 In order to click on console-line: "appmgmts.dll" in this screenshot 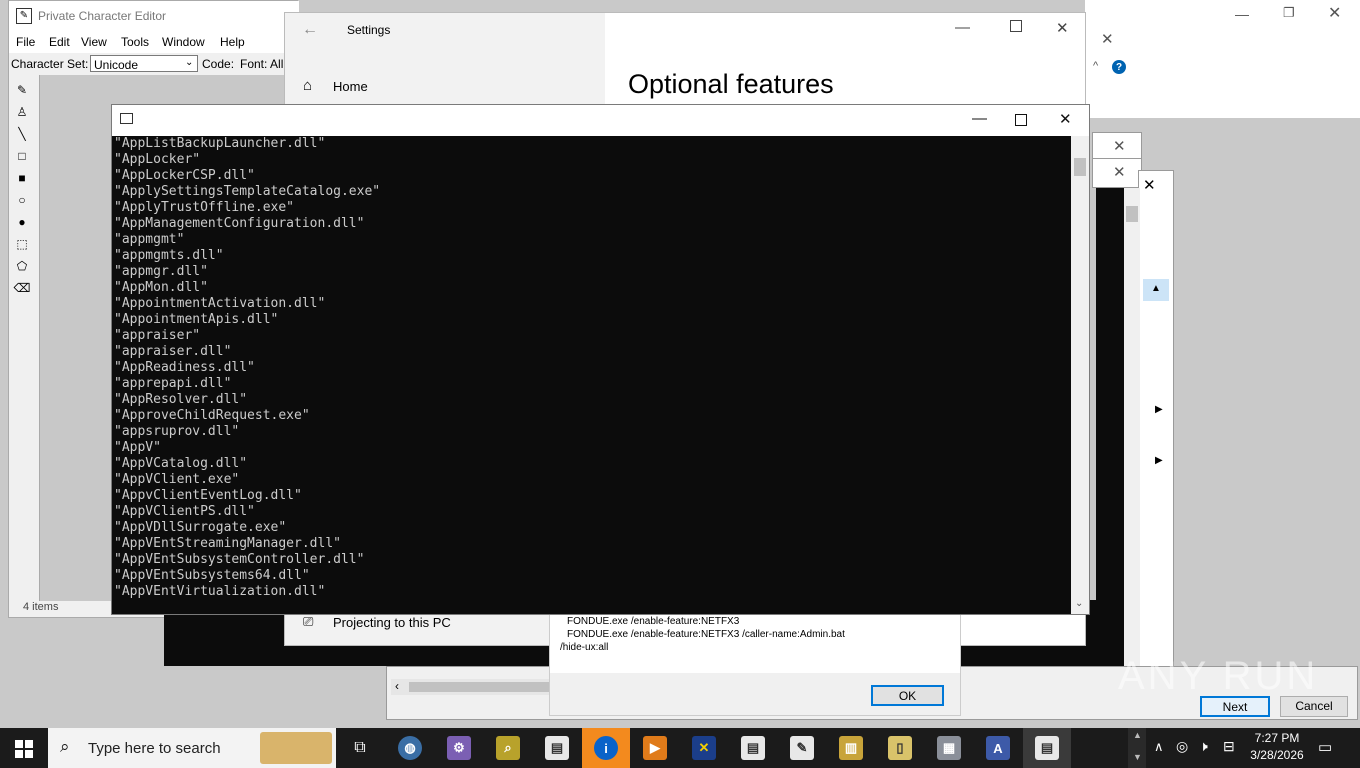, I will do `click(169, 255)`.